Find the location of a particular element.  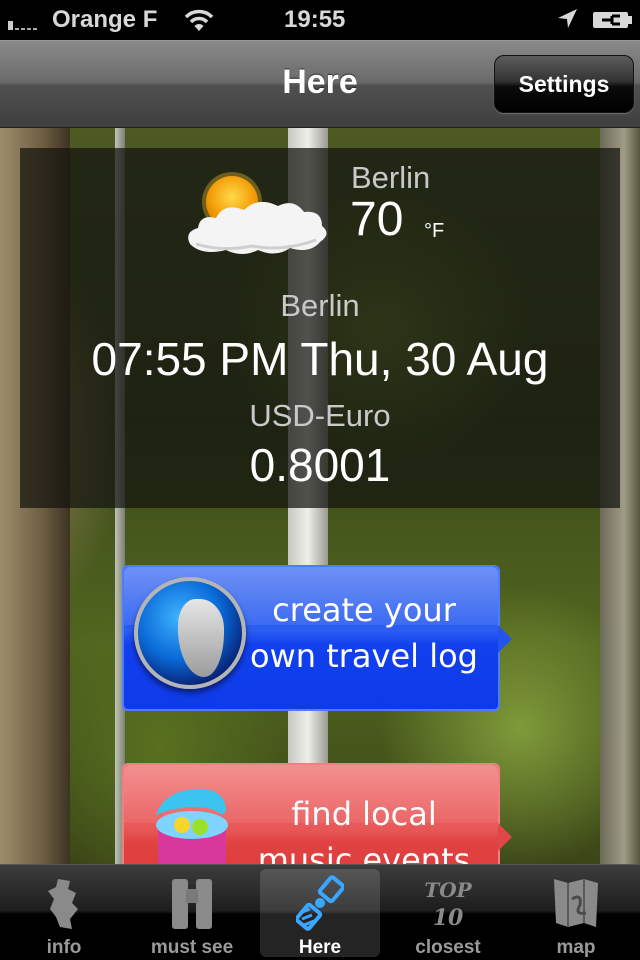

globe-icon is located at coordinates (190, 633).